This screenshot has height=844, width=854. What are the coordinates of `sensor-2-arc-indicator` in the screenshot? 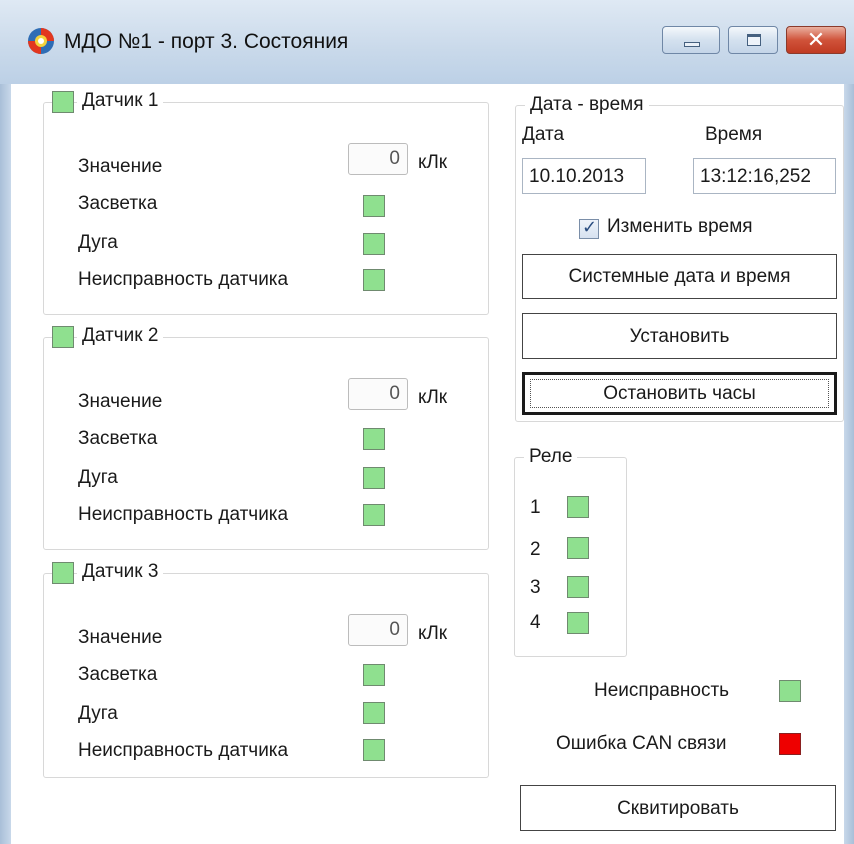 It's located at (374, 478).